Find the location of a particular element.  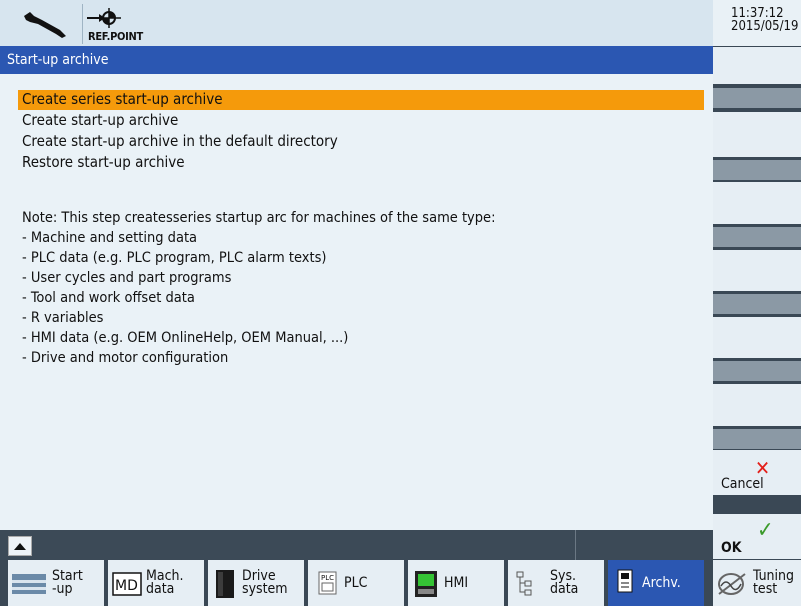

drive-icon is located at coordinates (225, 584).